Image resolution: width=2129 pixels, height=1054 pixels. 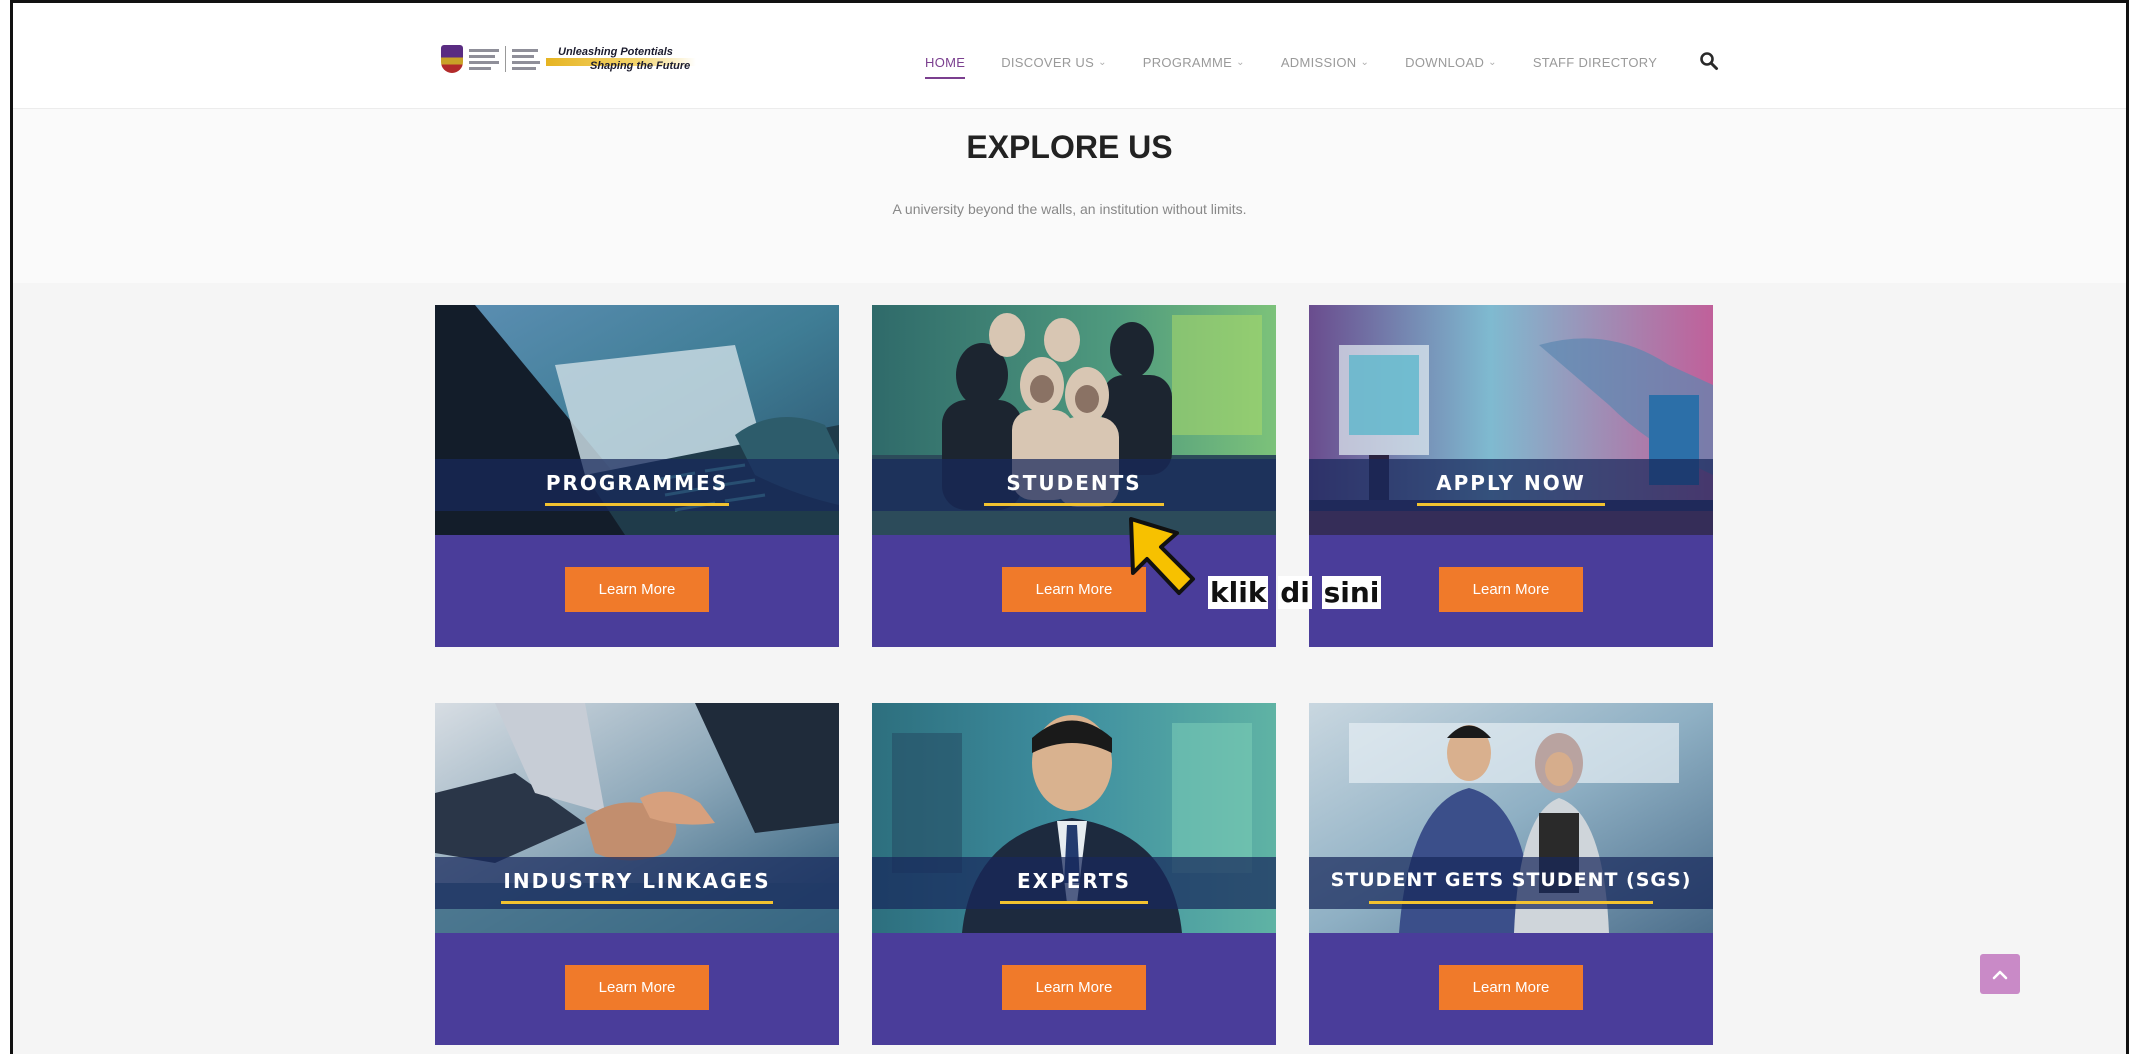 I want to click on logo-tagline: Unleashing Potentials Shaping the Future, so click(x=627, y=59).